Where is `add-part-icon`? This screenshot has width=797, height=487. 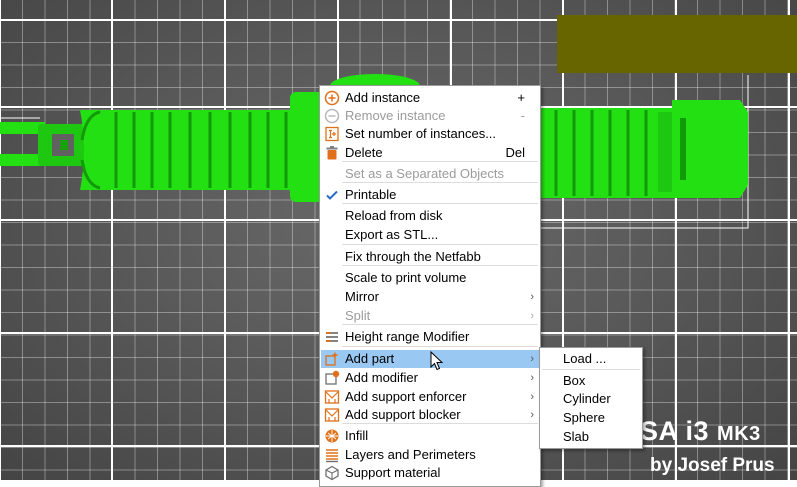 add-part-icon is located at coordinates (332, 359).